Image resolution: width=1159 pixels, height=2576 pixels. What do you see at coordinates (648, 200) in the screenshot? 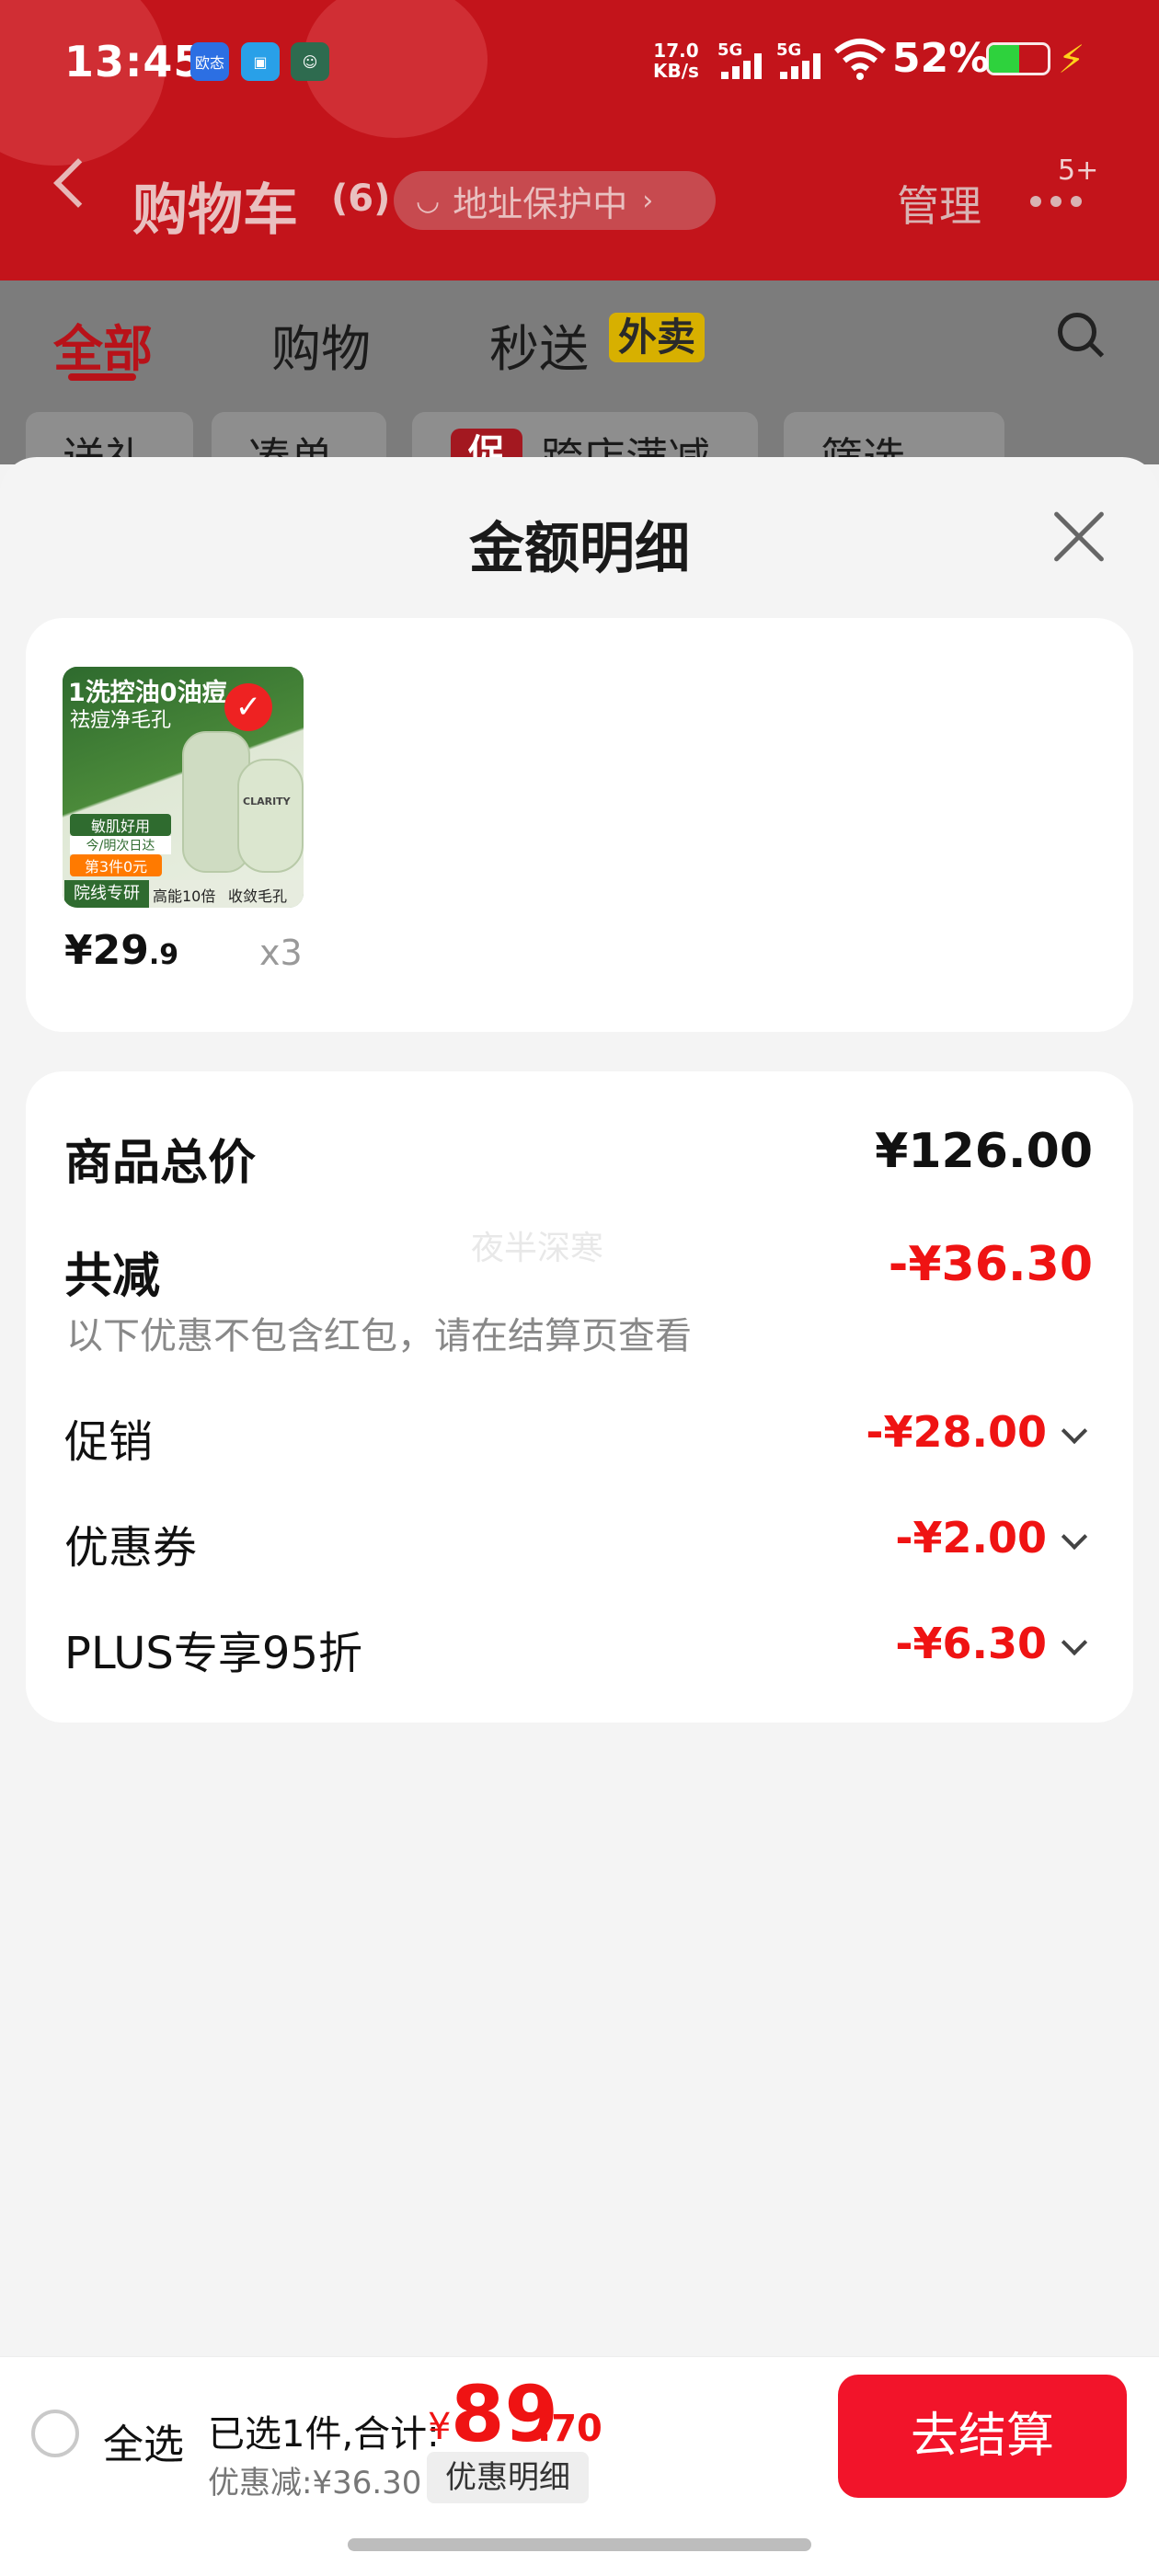
I see `chevron-right-icon: ›` at bounding box center [648, 200].